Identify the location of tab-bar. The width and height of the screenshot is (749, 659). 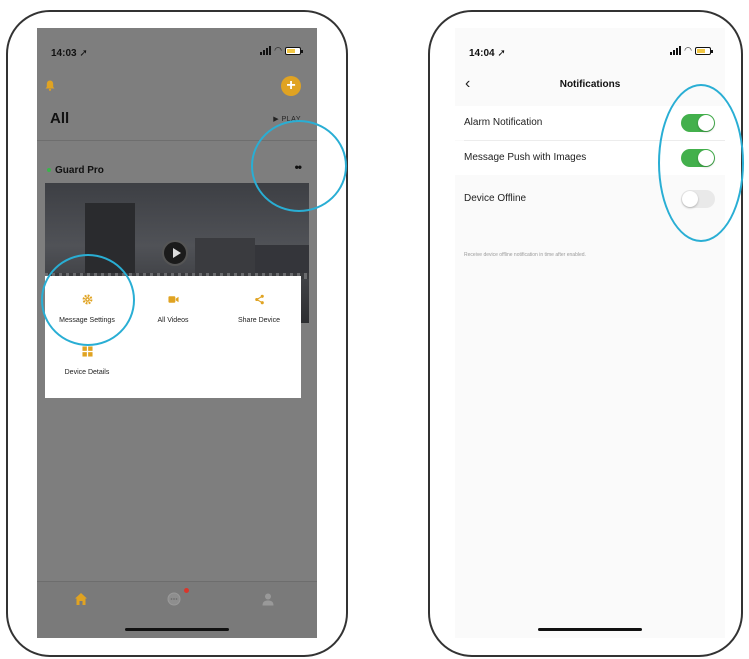
(177, 609).